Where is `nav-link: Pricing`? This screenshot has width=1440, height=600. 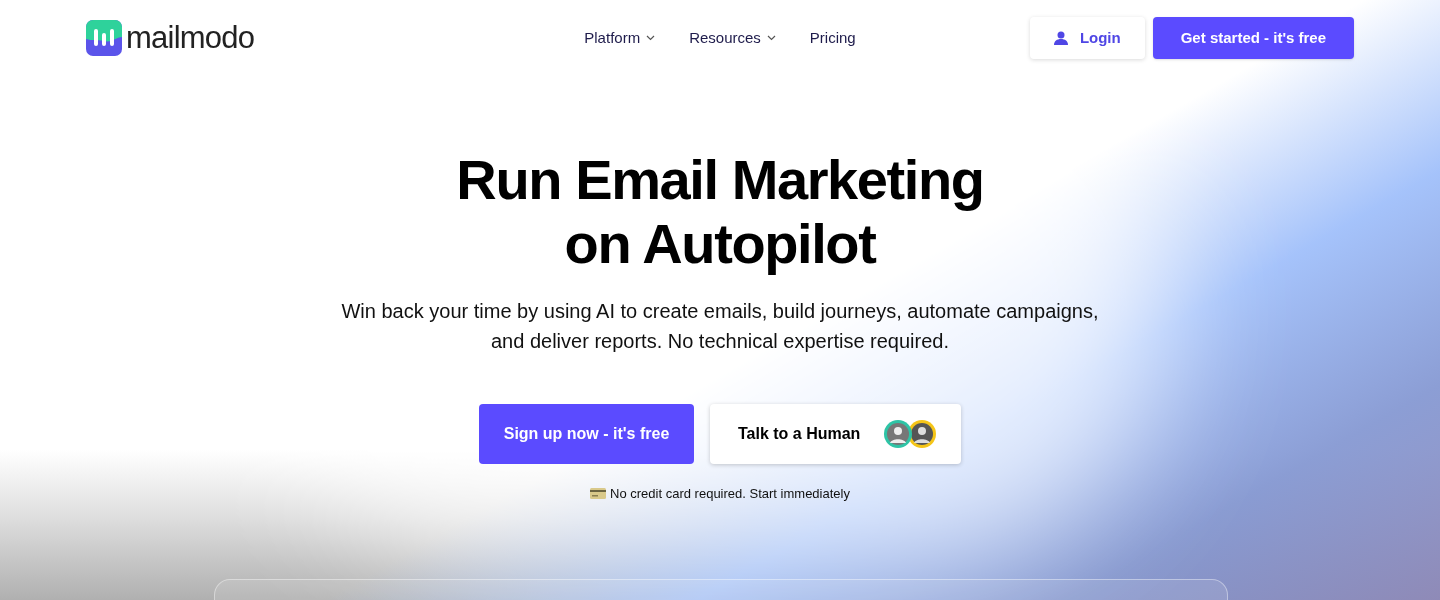
nav-link: Pricing is located at coordinates (832, 38).